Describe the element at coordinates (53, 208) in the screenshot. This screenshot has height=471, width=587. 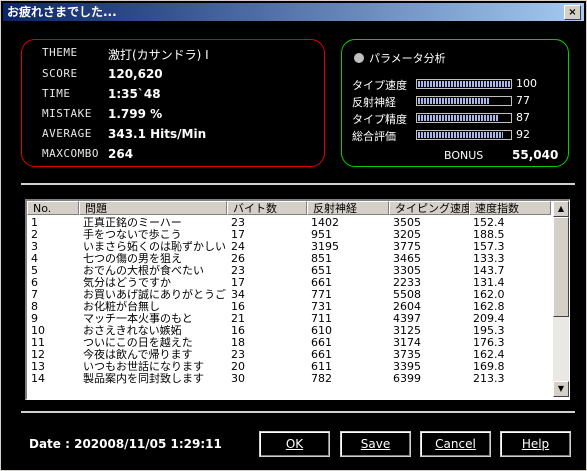
I see `column-header-no: No.` at that location.